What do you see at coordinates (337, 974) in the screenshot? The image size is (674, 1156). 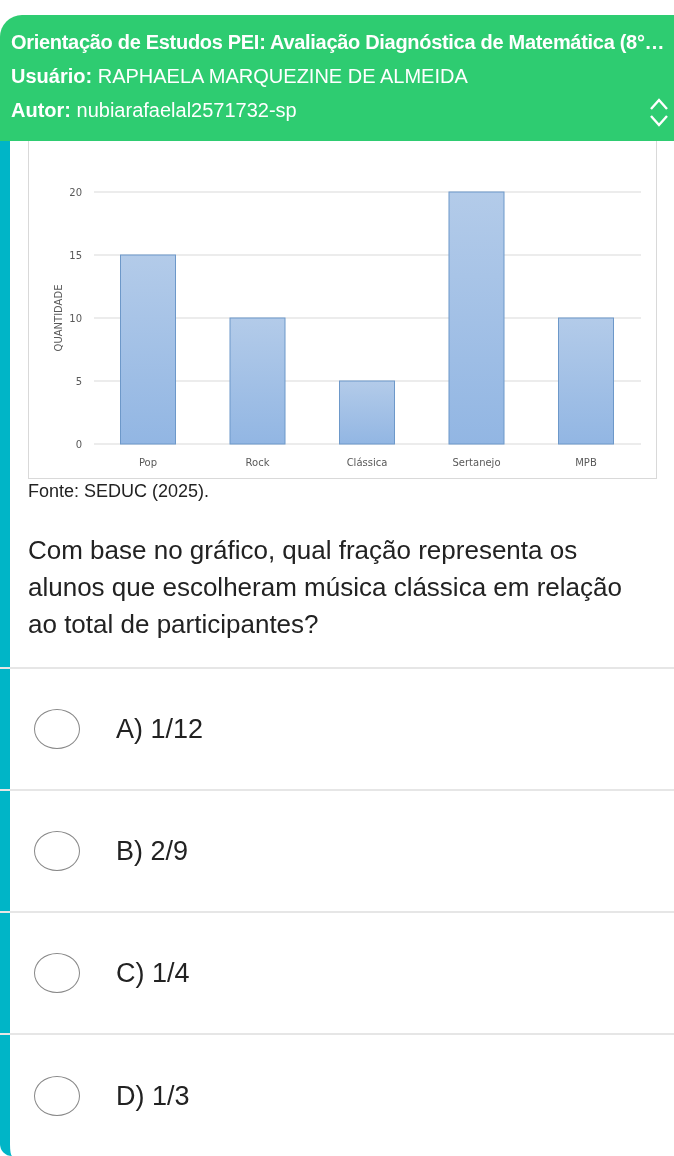 I see `answer-option: C) 1/4` at bounding box center [337, 974].